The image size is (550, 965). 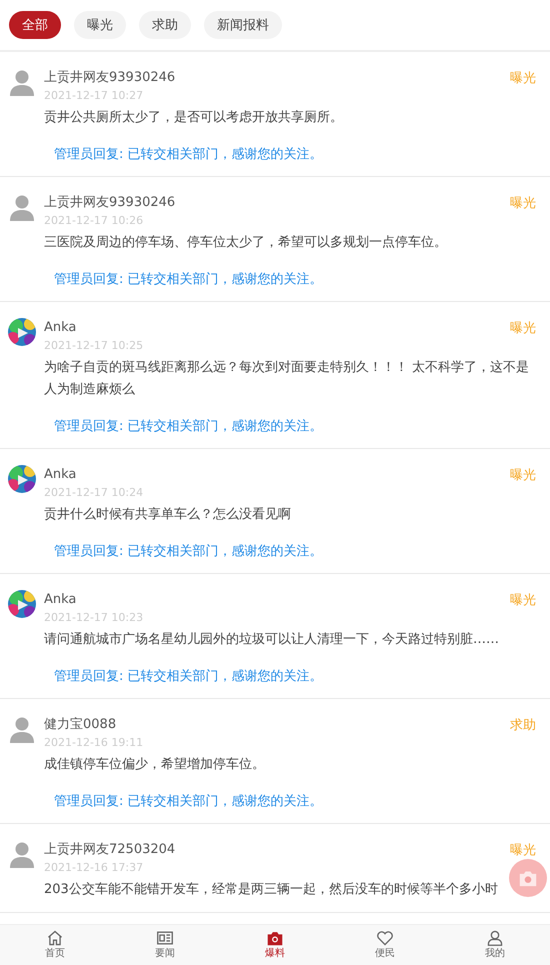 I want to click on nav-item: 我的, so click(x=495, y=945).